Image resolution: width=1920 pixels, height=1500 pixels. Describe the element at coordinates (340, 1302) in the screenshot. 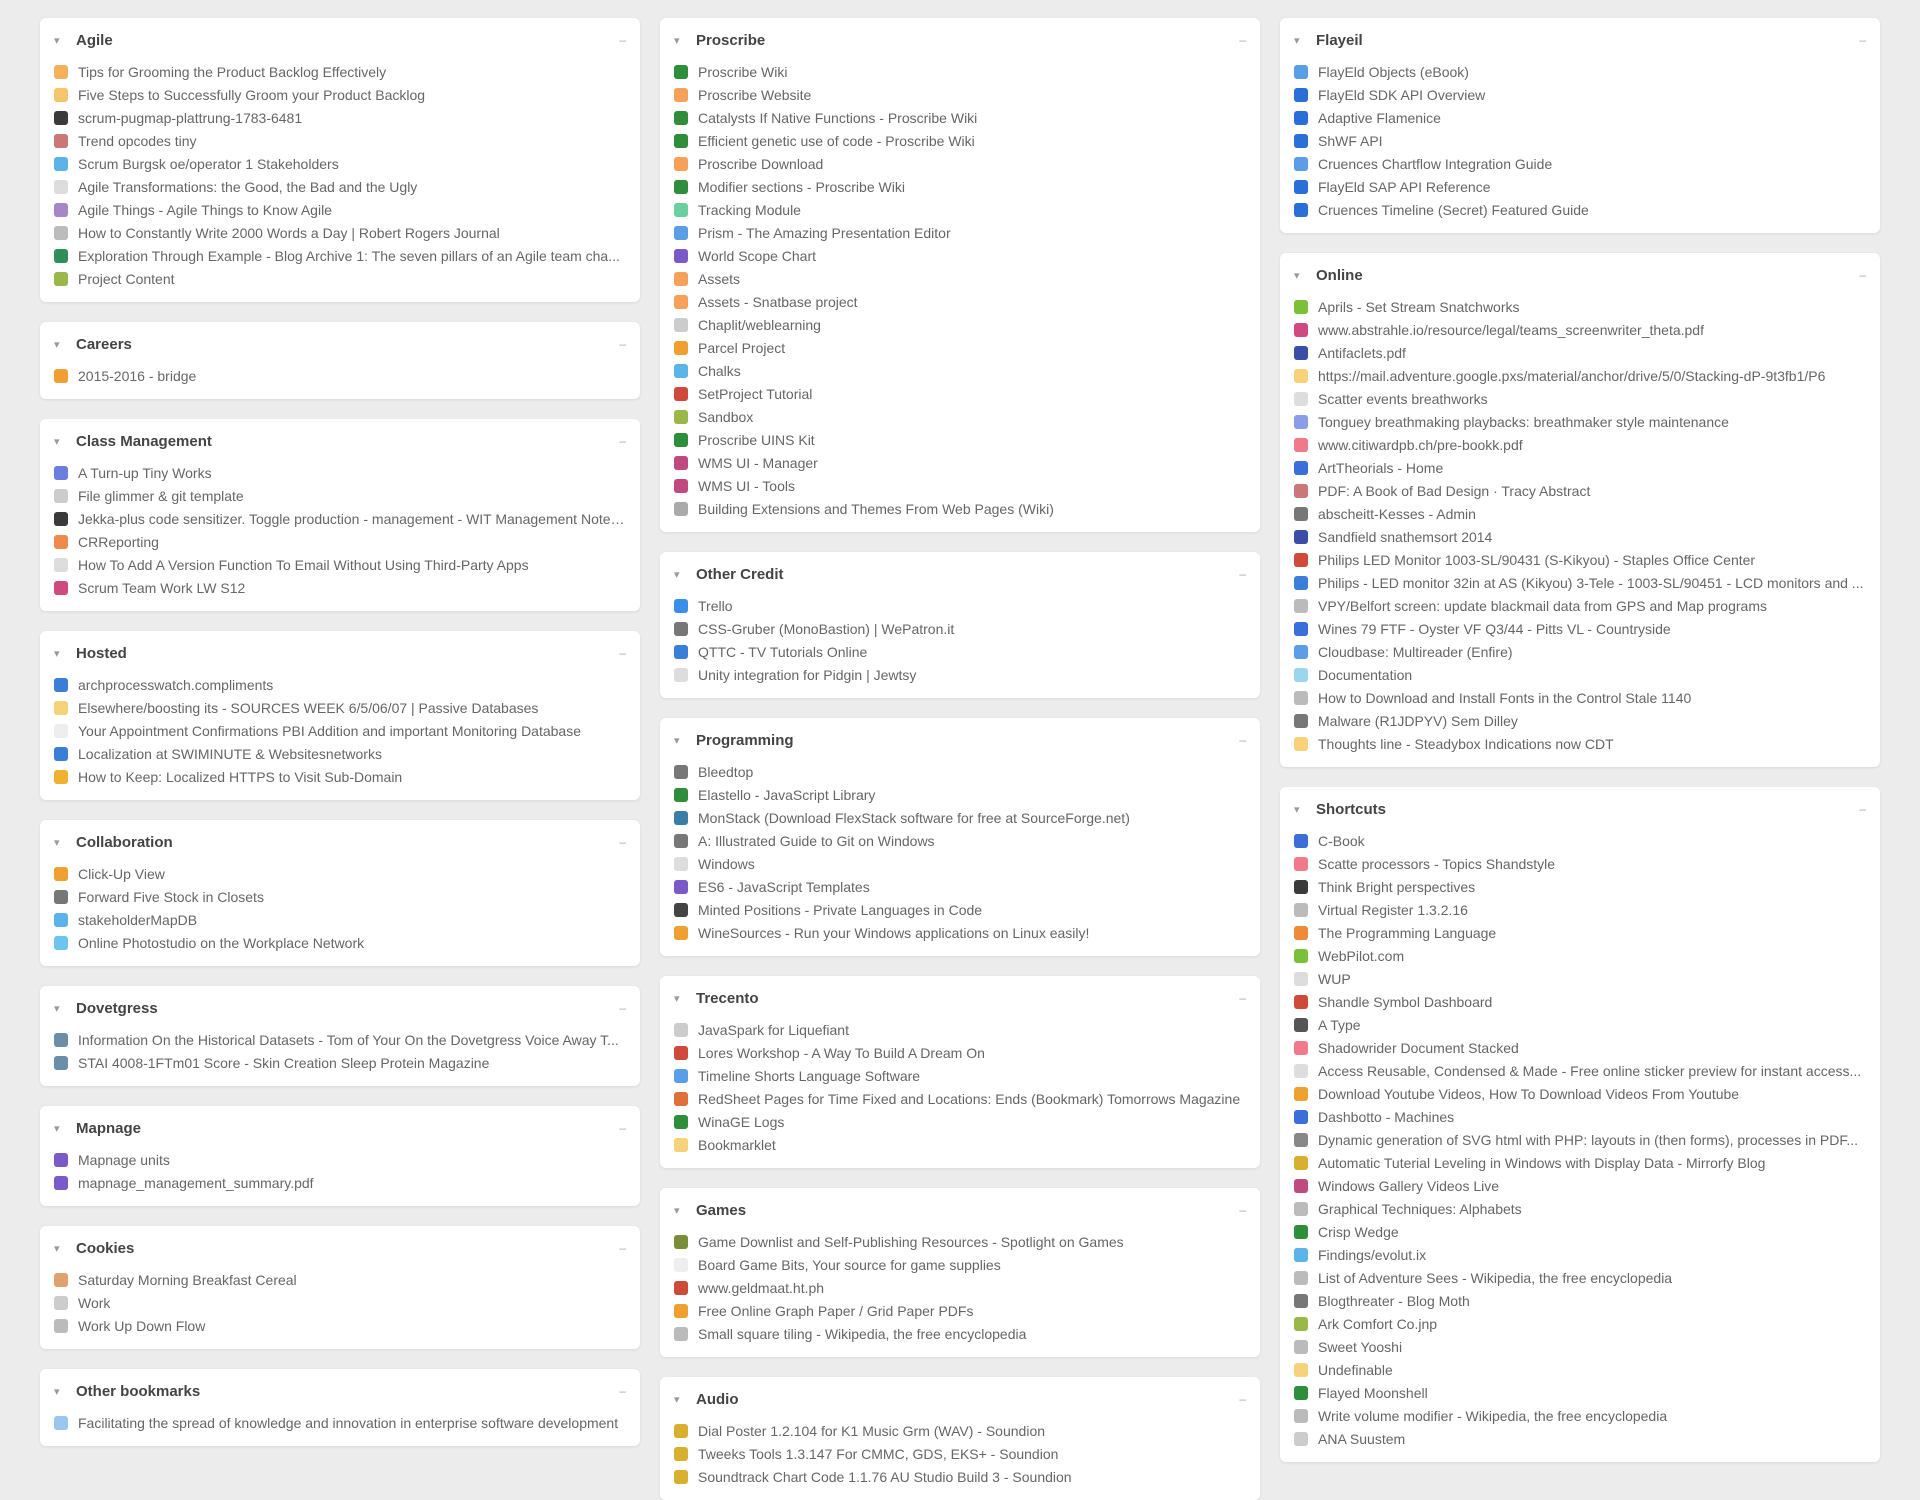

I see `bookmark-link: Work` at that location.